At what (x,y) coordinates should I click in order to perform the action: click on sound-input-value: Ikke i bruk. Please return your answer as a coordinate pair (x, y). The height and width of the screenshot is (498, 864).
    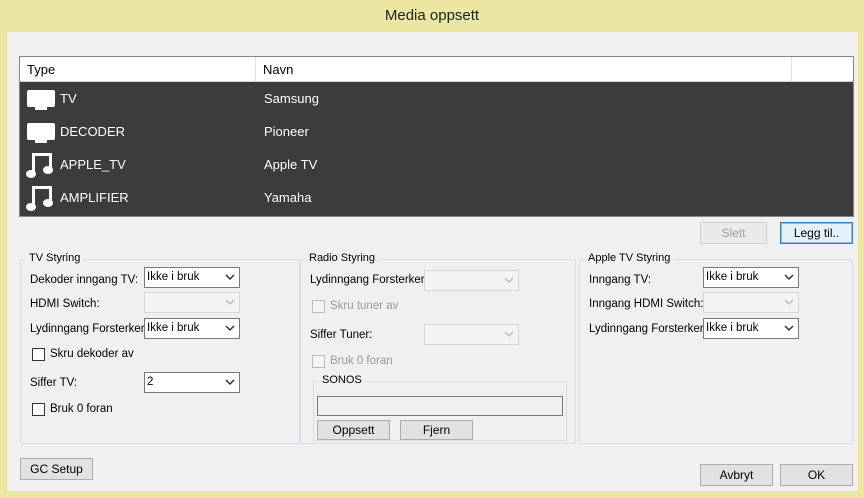
    Looking at the image, I should click on (173, 328).